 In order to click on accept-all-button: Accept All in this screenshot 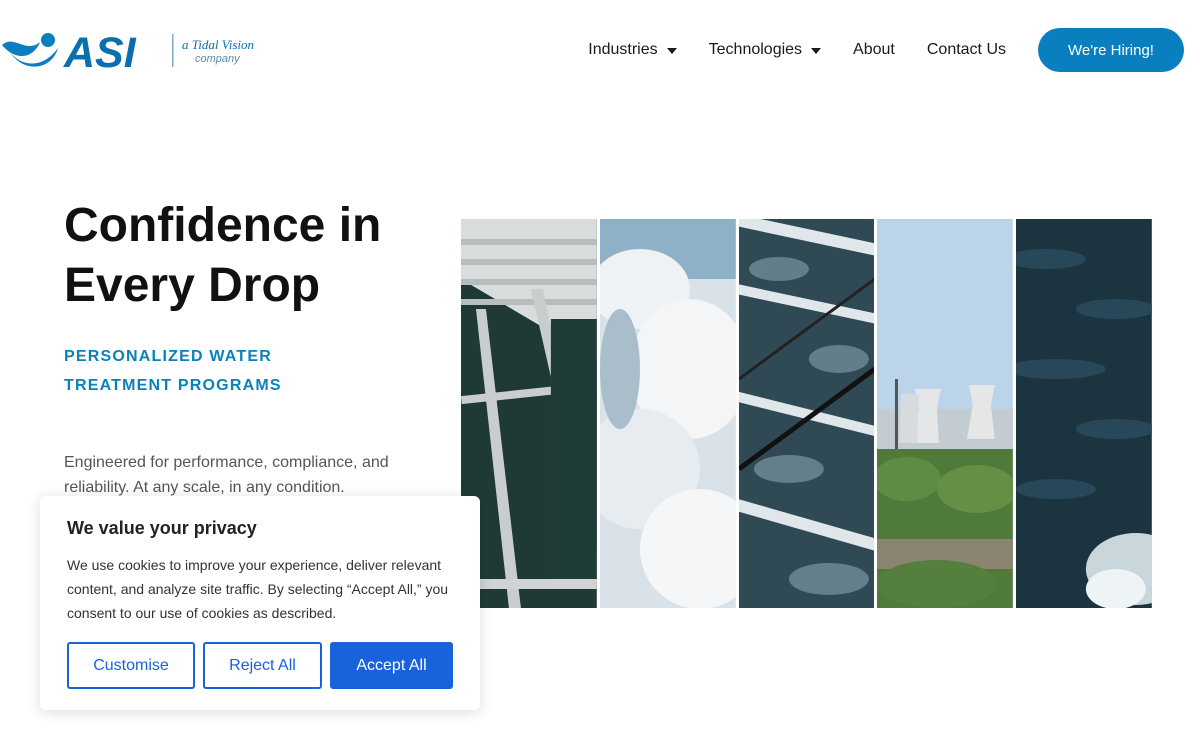, I will do `click(391, 665)`.